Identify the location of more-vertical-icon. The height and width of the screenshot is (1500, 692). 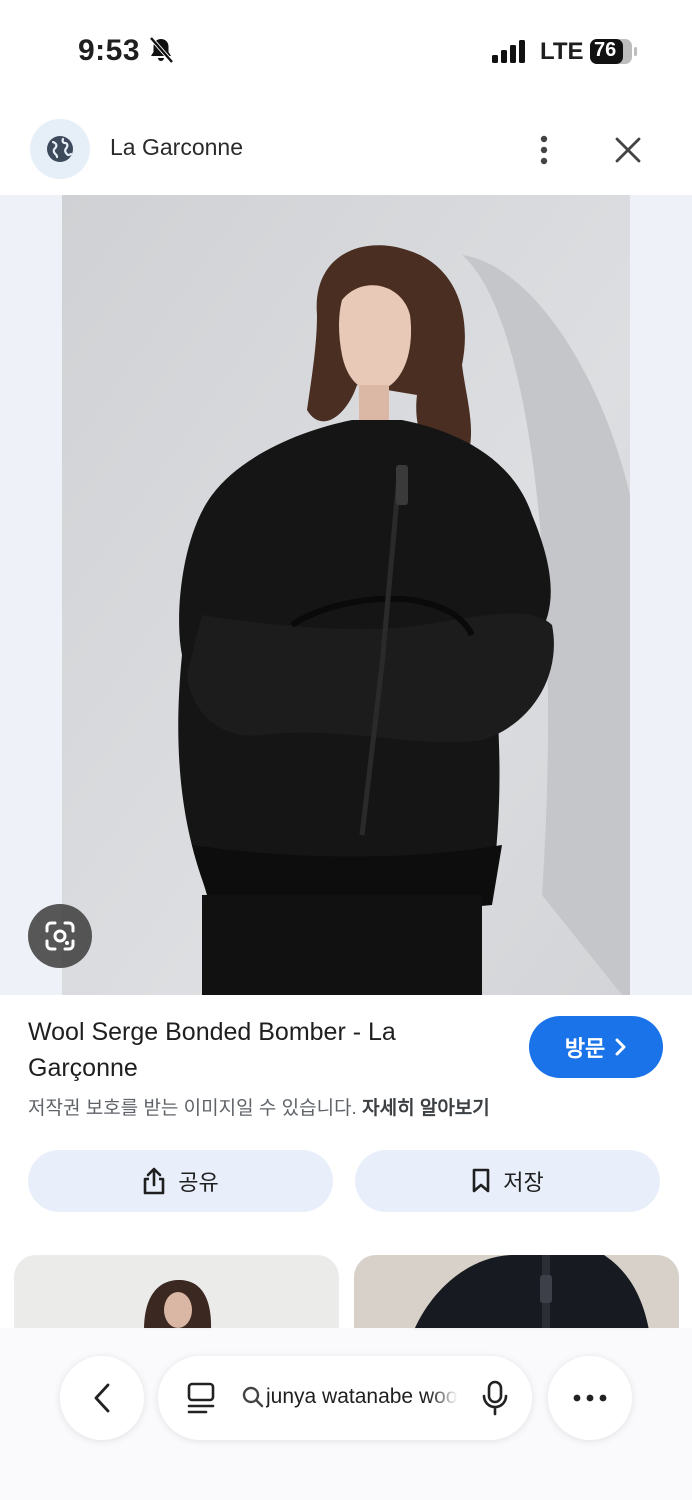
(544, 150).